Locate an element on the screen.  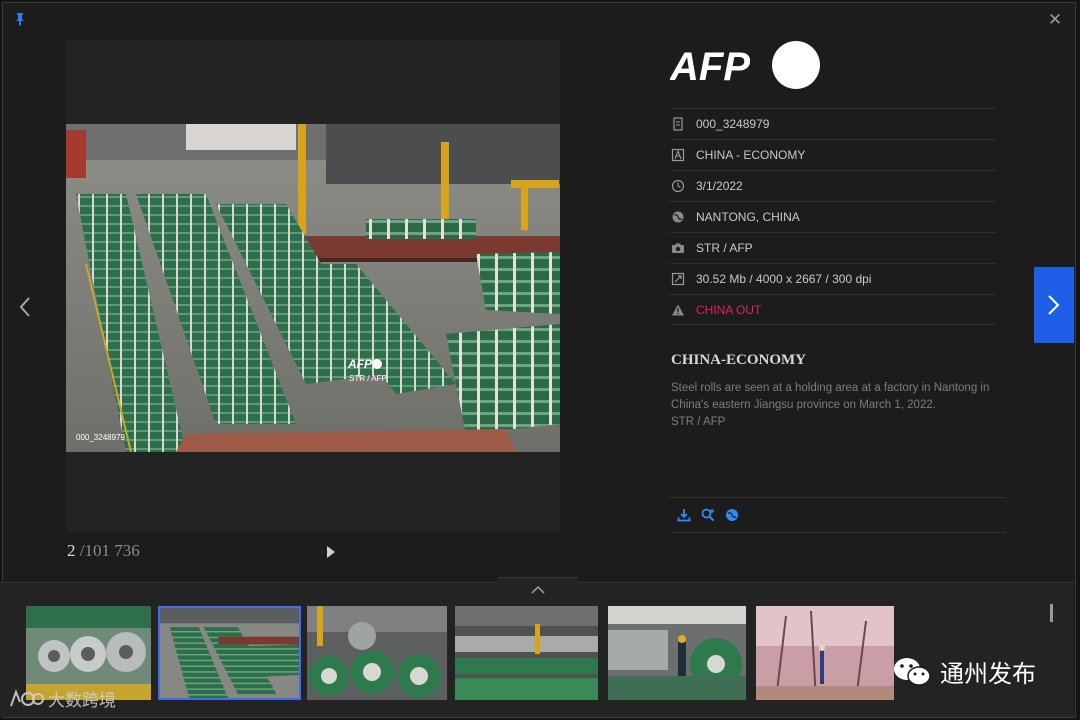
meta-row-restriction: CHINA OUT is located at coordinates (833, 309).